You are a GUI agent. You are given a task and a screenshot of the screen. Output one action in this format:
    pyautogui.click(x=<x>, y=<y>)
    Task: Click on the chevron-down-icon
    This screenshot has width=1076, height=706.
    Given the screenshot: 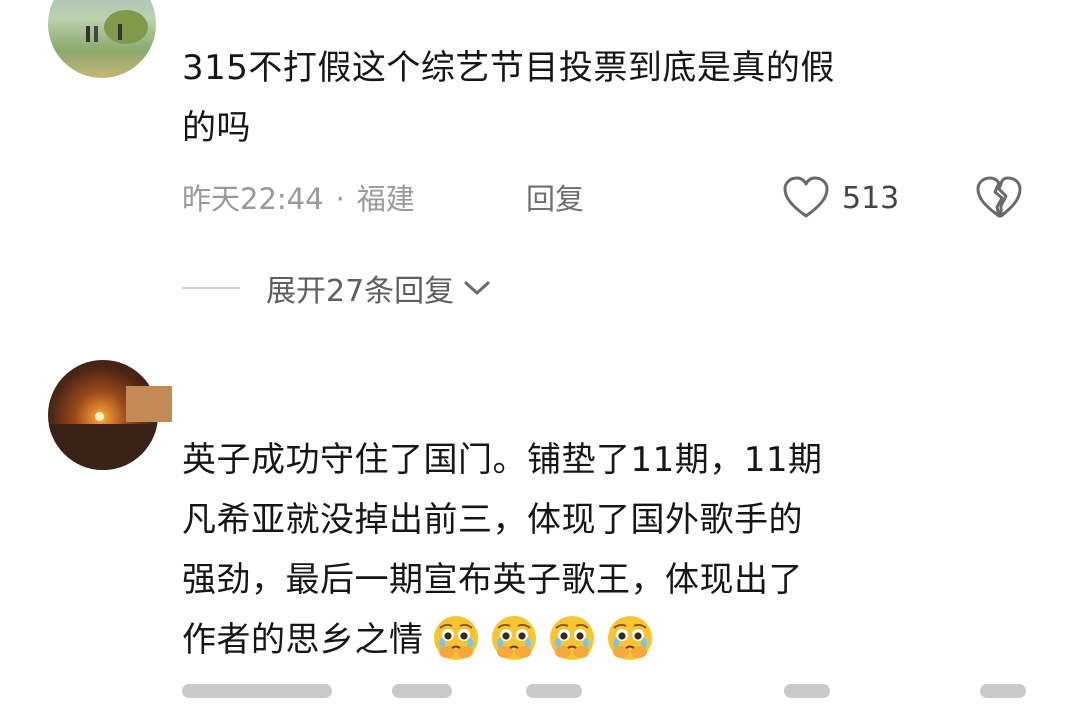 What is the action you would take?
    pyautogui.click(x=477, y=288)
    